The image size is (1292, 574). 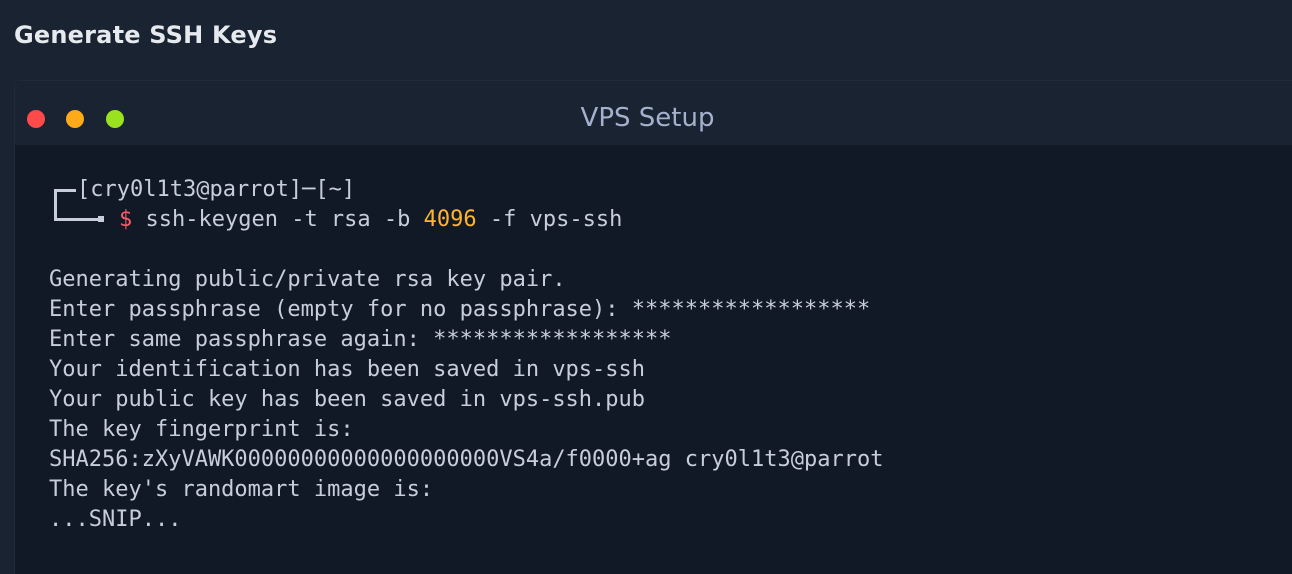 I want to click on output-line: Generating public/private rsa key pair., so click(x=307, y=279).